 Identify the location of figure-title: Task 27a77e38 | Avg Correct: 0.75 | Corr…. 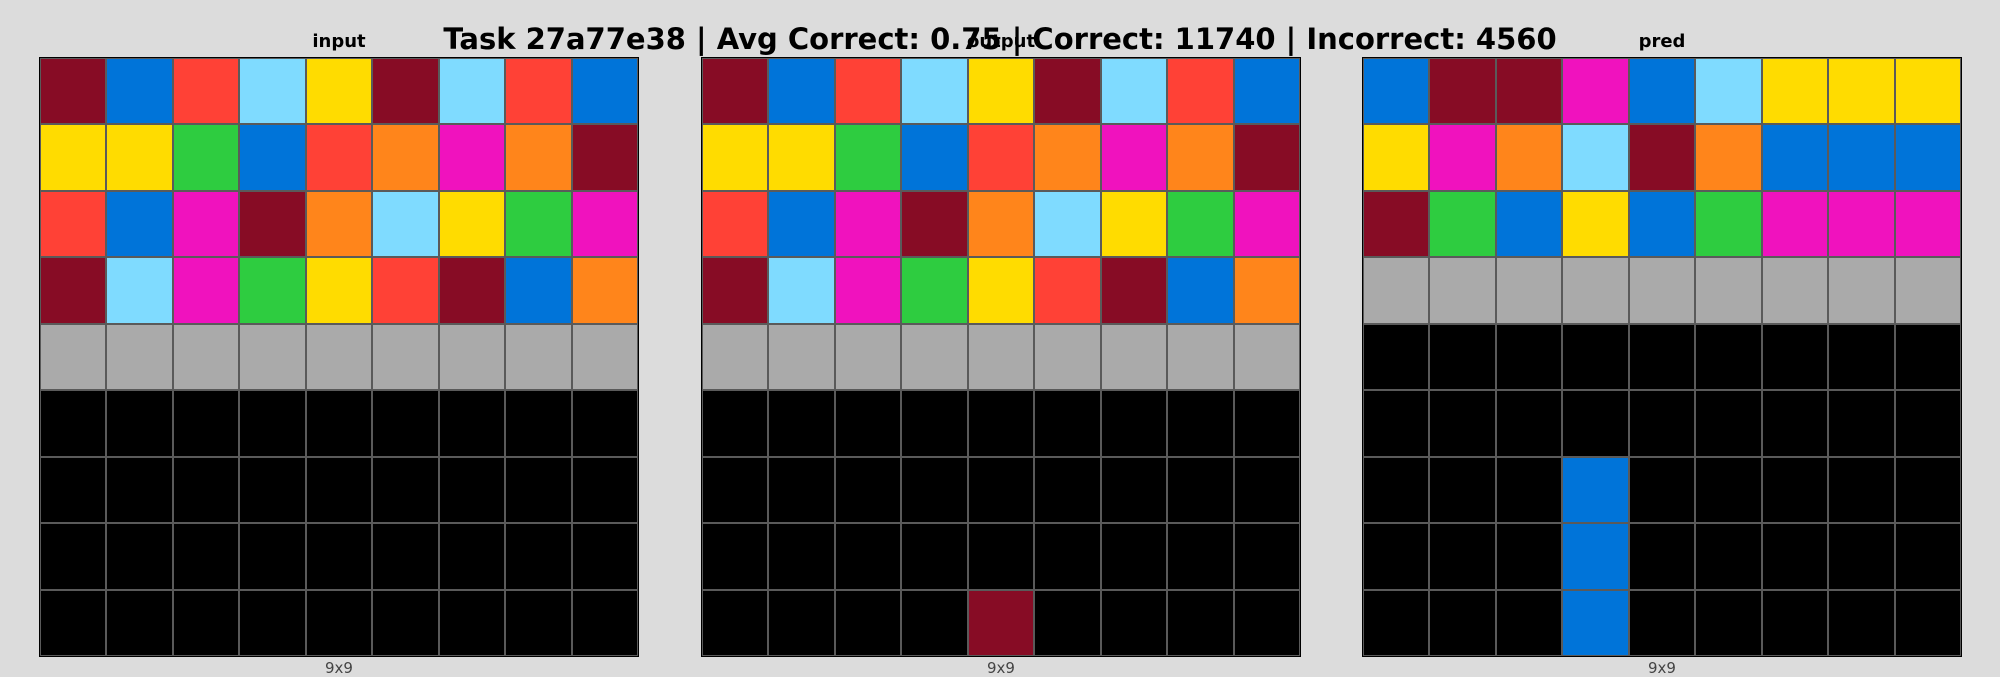
(1000, 39).